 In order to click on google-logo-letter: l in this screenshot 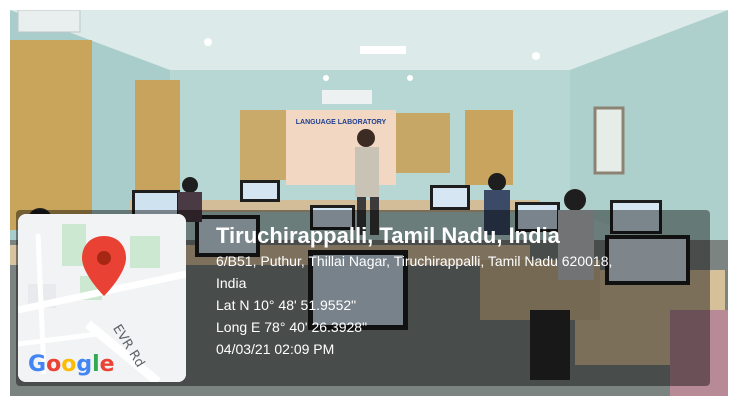, I will do `click(96, 364)`.